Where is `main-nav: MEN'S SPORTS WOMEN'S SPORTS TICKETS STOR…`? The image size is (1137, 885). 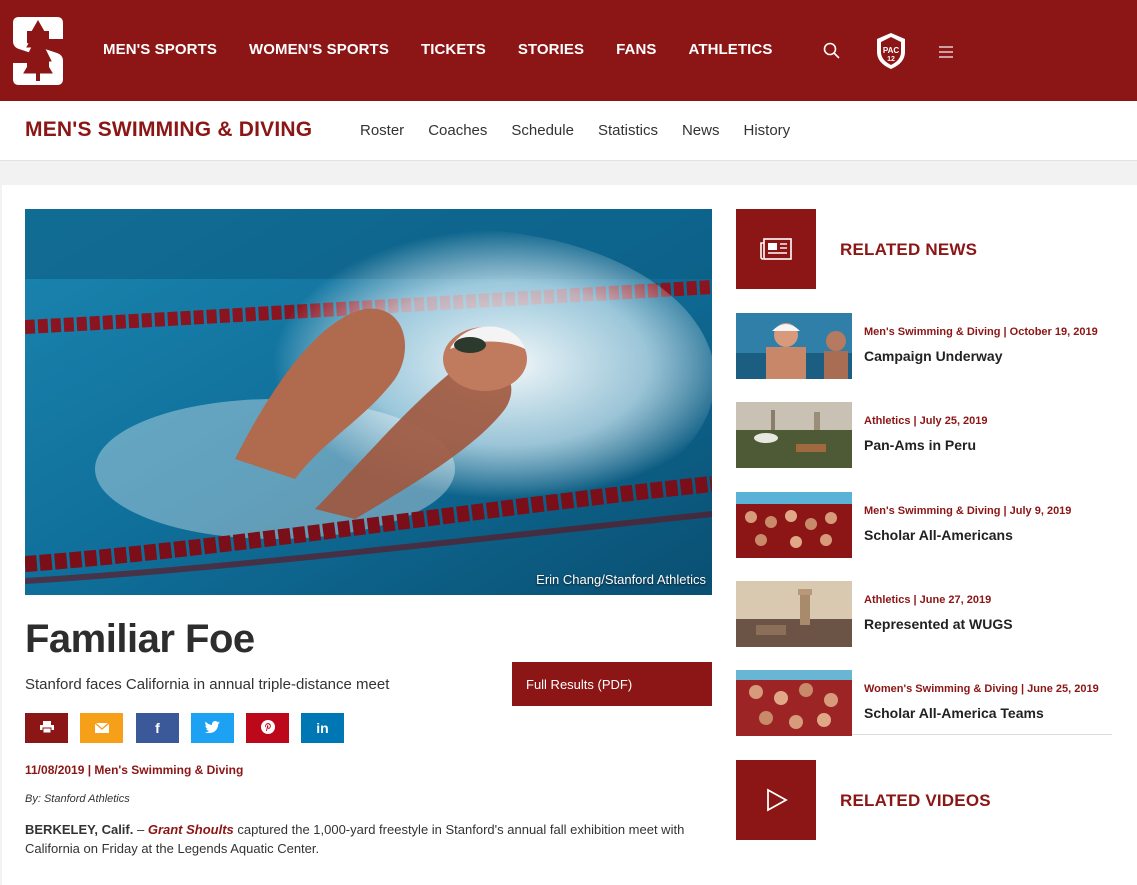 main-nav: MEN'S SPORTS WOMEN'S SPORTS TICKETS STOR… is located at coordinates (453, 49).